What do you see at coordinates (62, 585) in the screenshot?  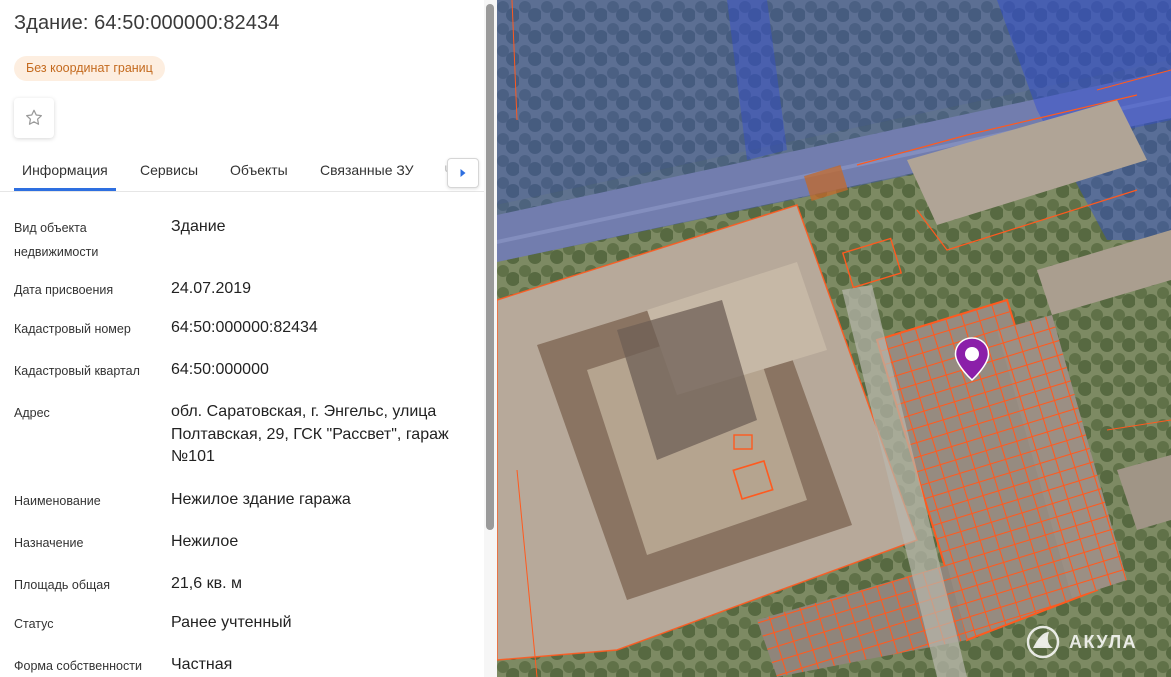 I see `info-label: Площадь общая` at bounding box center [62, 585].